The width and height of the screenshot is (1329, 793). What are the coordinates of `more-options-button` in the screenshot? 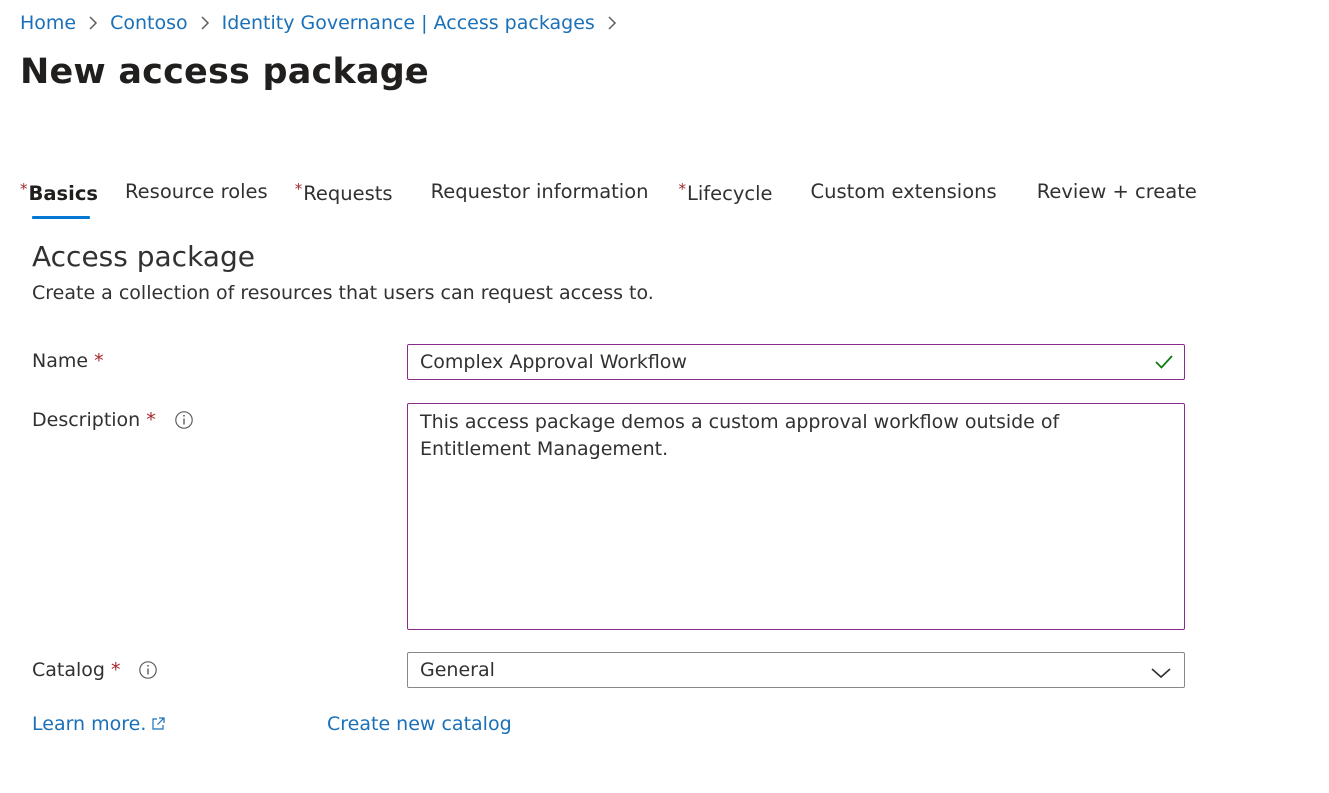 It's located at (400, 76).